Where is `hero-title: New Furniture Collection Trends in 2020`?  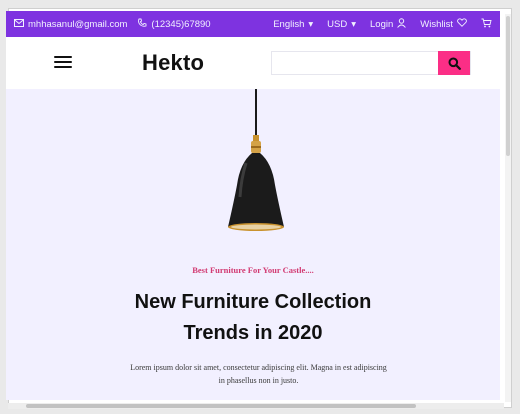
hero-title: New Furniture Collection Trends in 2020 is located at coordinates (253, 318).